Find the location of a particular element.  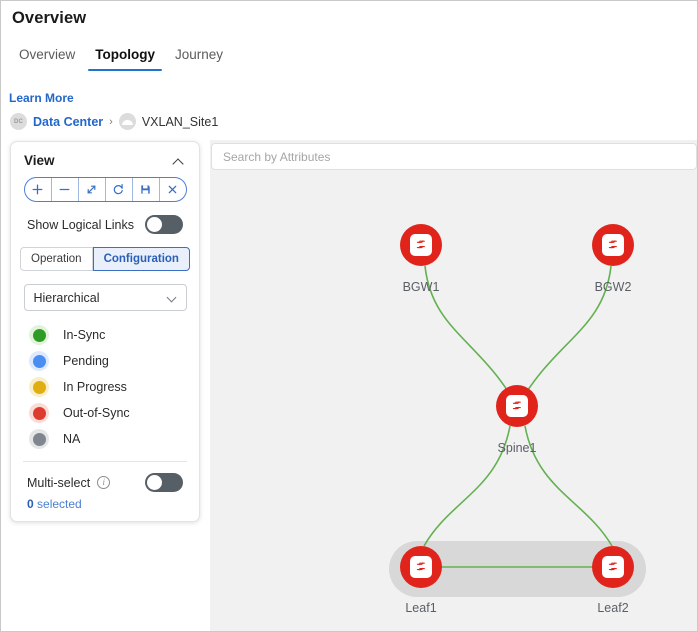

multi-select-row: Multi-select i is located at coordinates (105, 477).